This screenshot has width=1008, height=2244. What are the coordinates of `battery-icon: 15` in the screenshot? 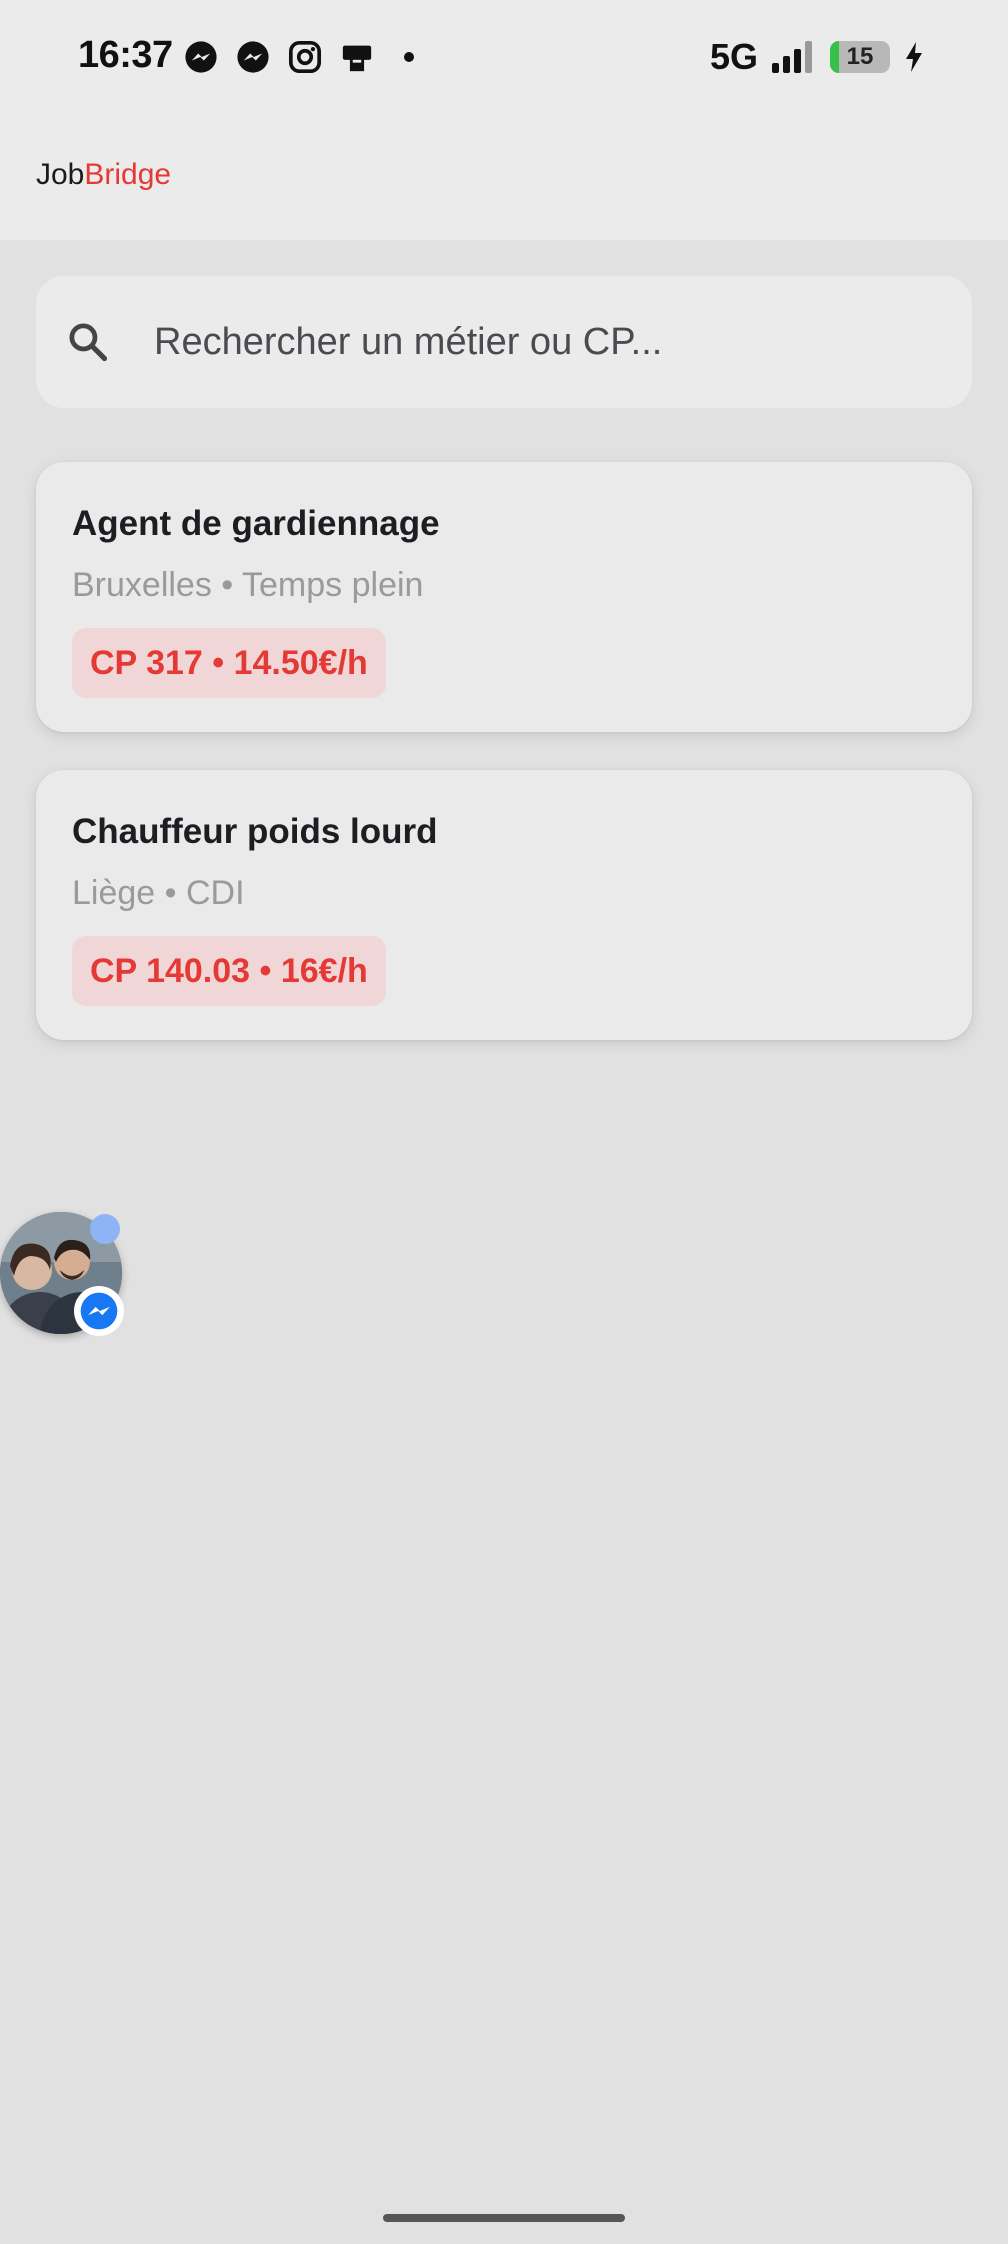 It's located at (860, 57).